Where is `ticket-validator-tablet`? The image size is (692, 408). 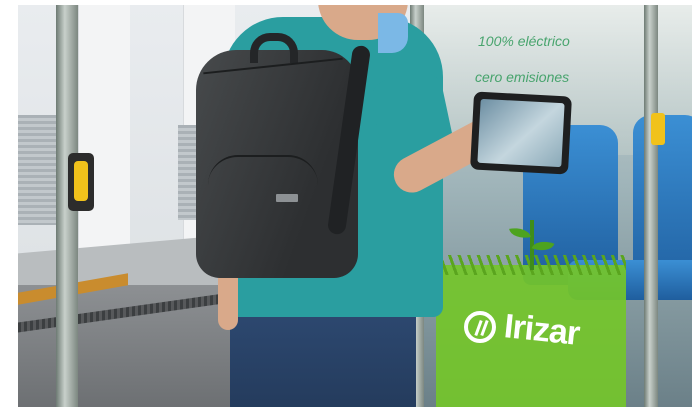
ticket-validator-tablet is located at coordinates (521, 133).